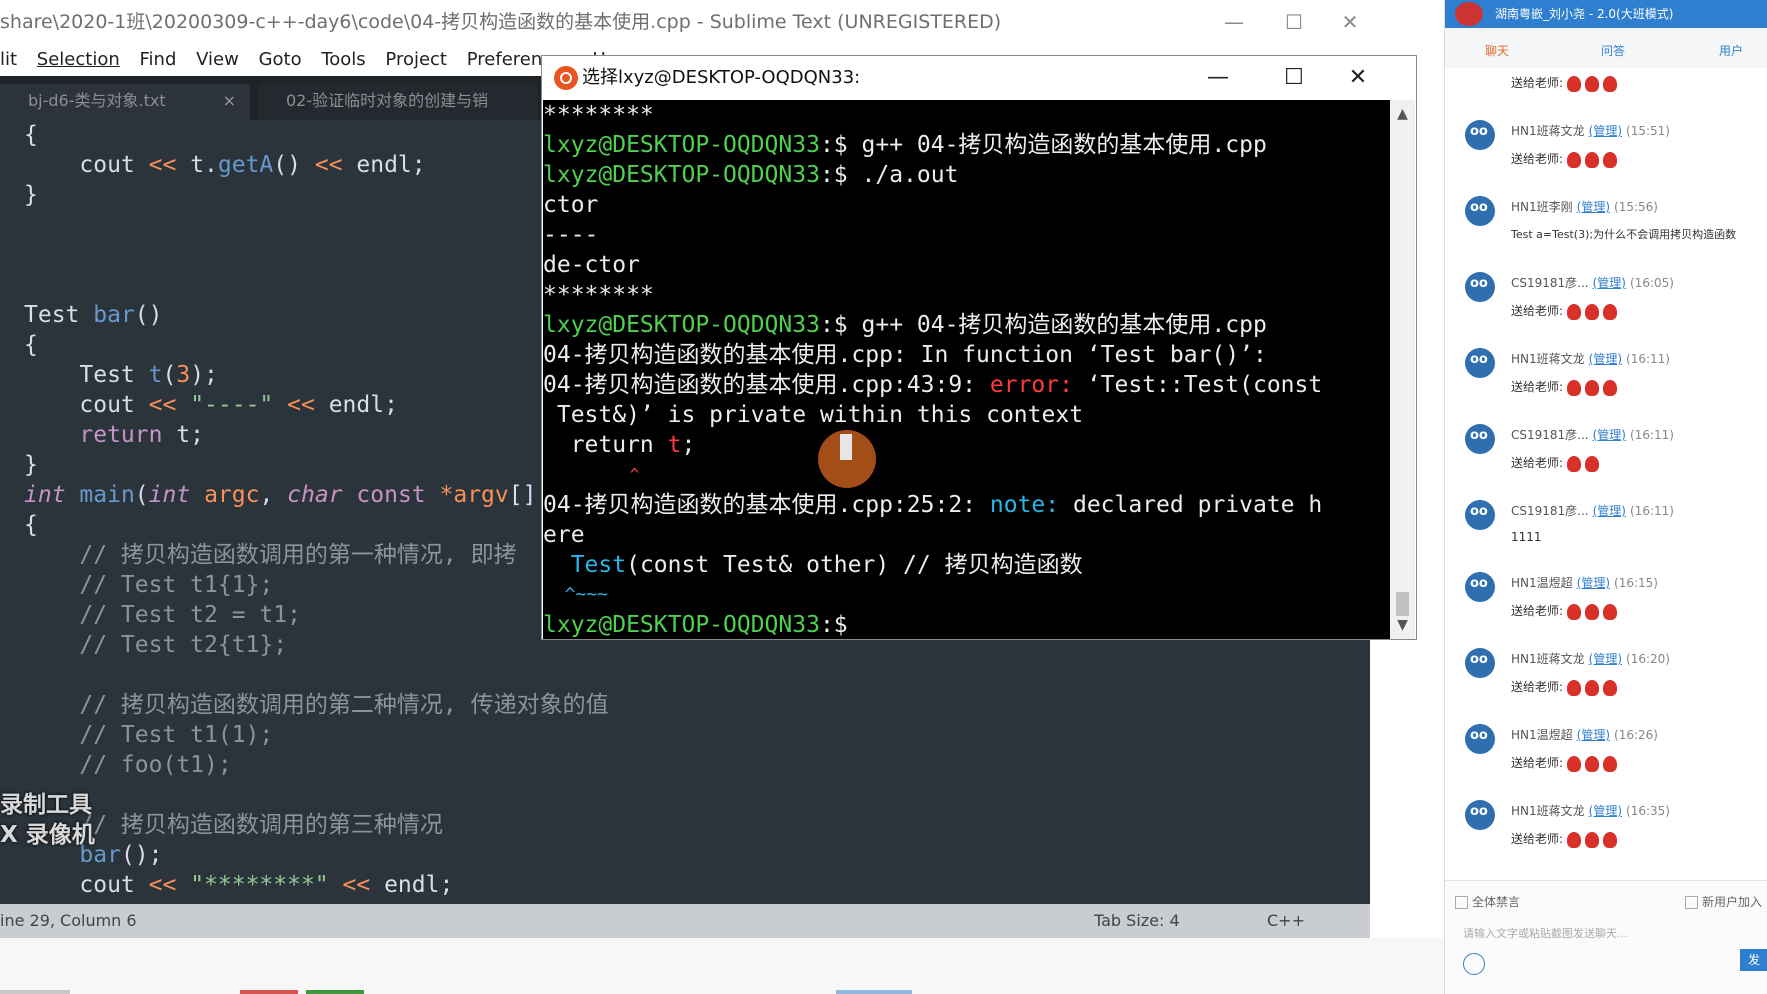 Image resolution: width=1767 pixels, height=994 pixels. What do you see at coordinates (416, 60) in the screenshot?
I see `menu-project: Project` at bounding box center [416, 60].